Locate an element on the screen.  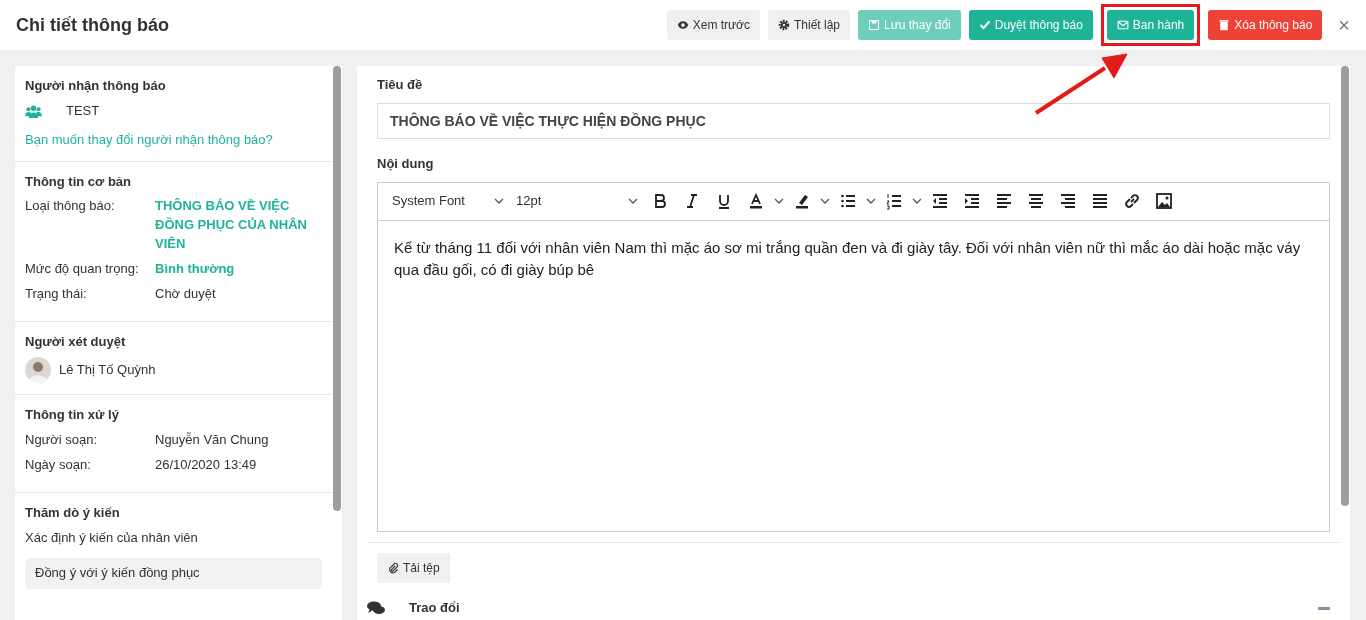
field-value: Chờ duyệt is located at coordinates (185, 293).